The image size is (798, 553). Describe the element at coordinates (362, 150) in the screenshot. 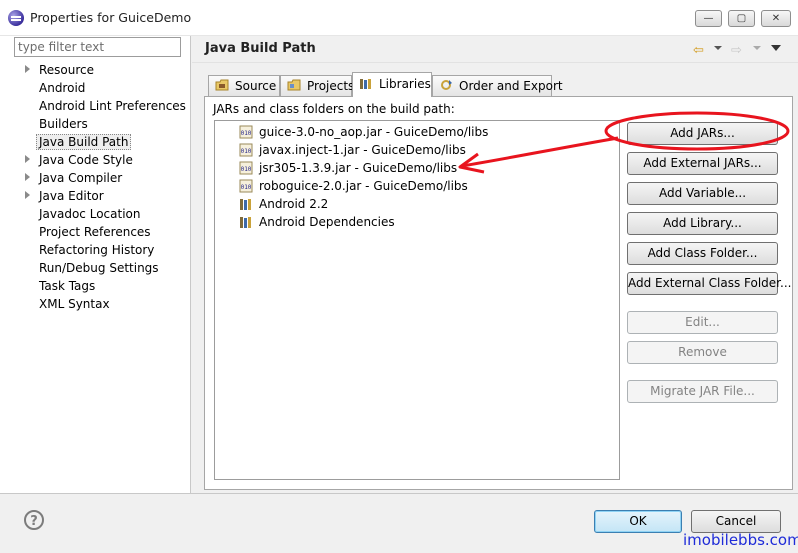

I see `library-item-label: javax.inject-1.jar - GuiceDemo/libs` at that location.